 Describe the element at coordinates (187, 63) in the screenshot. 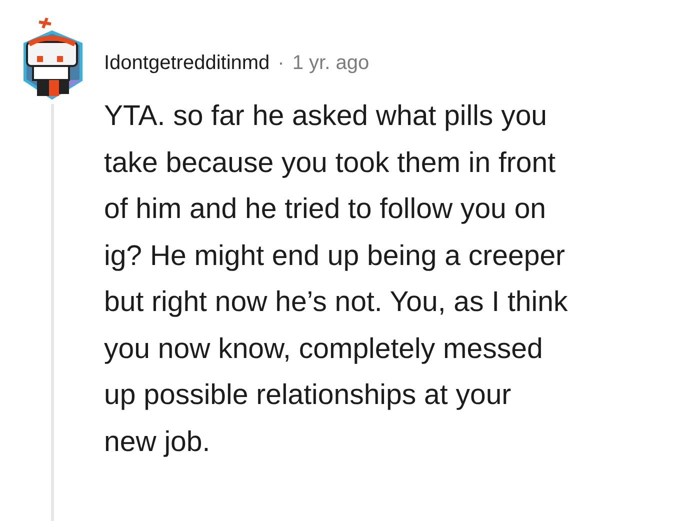

I see `author-username: Idontgetredditinmd` at that location.